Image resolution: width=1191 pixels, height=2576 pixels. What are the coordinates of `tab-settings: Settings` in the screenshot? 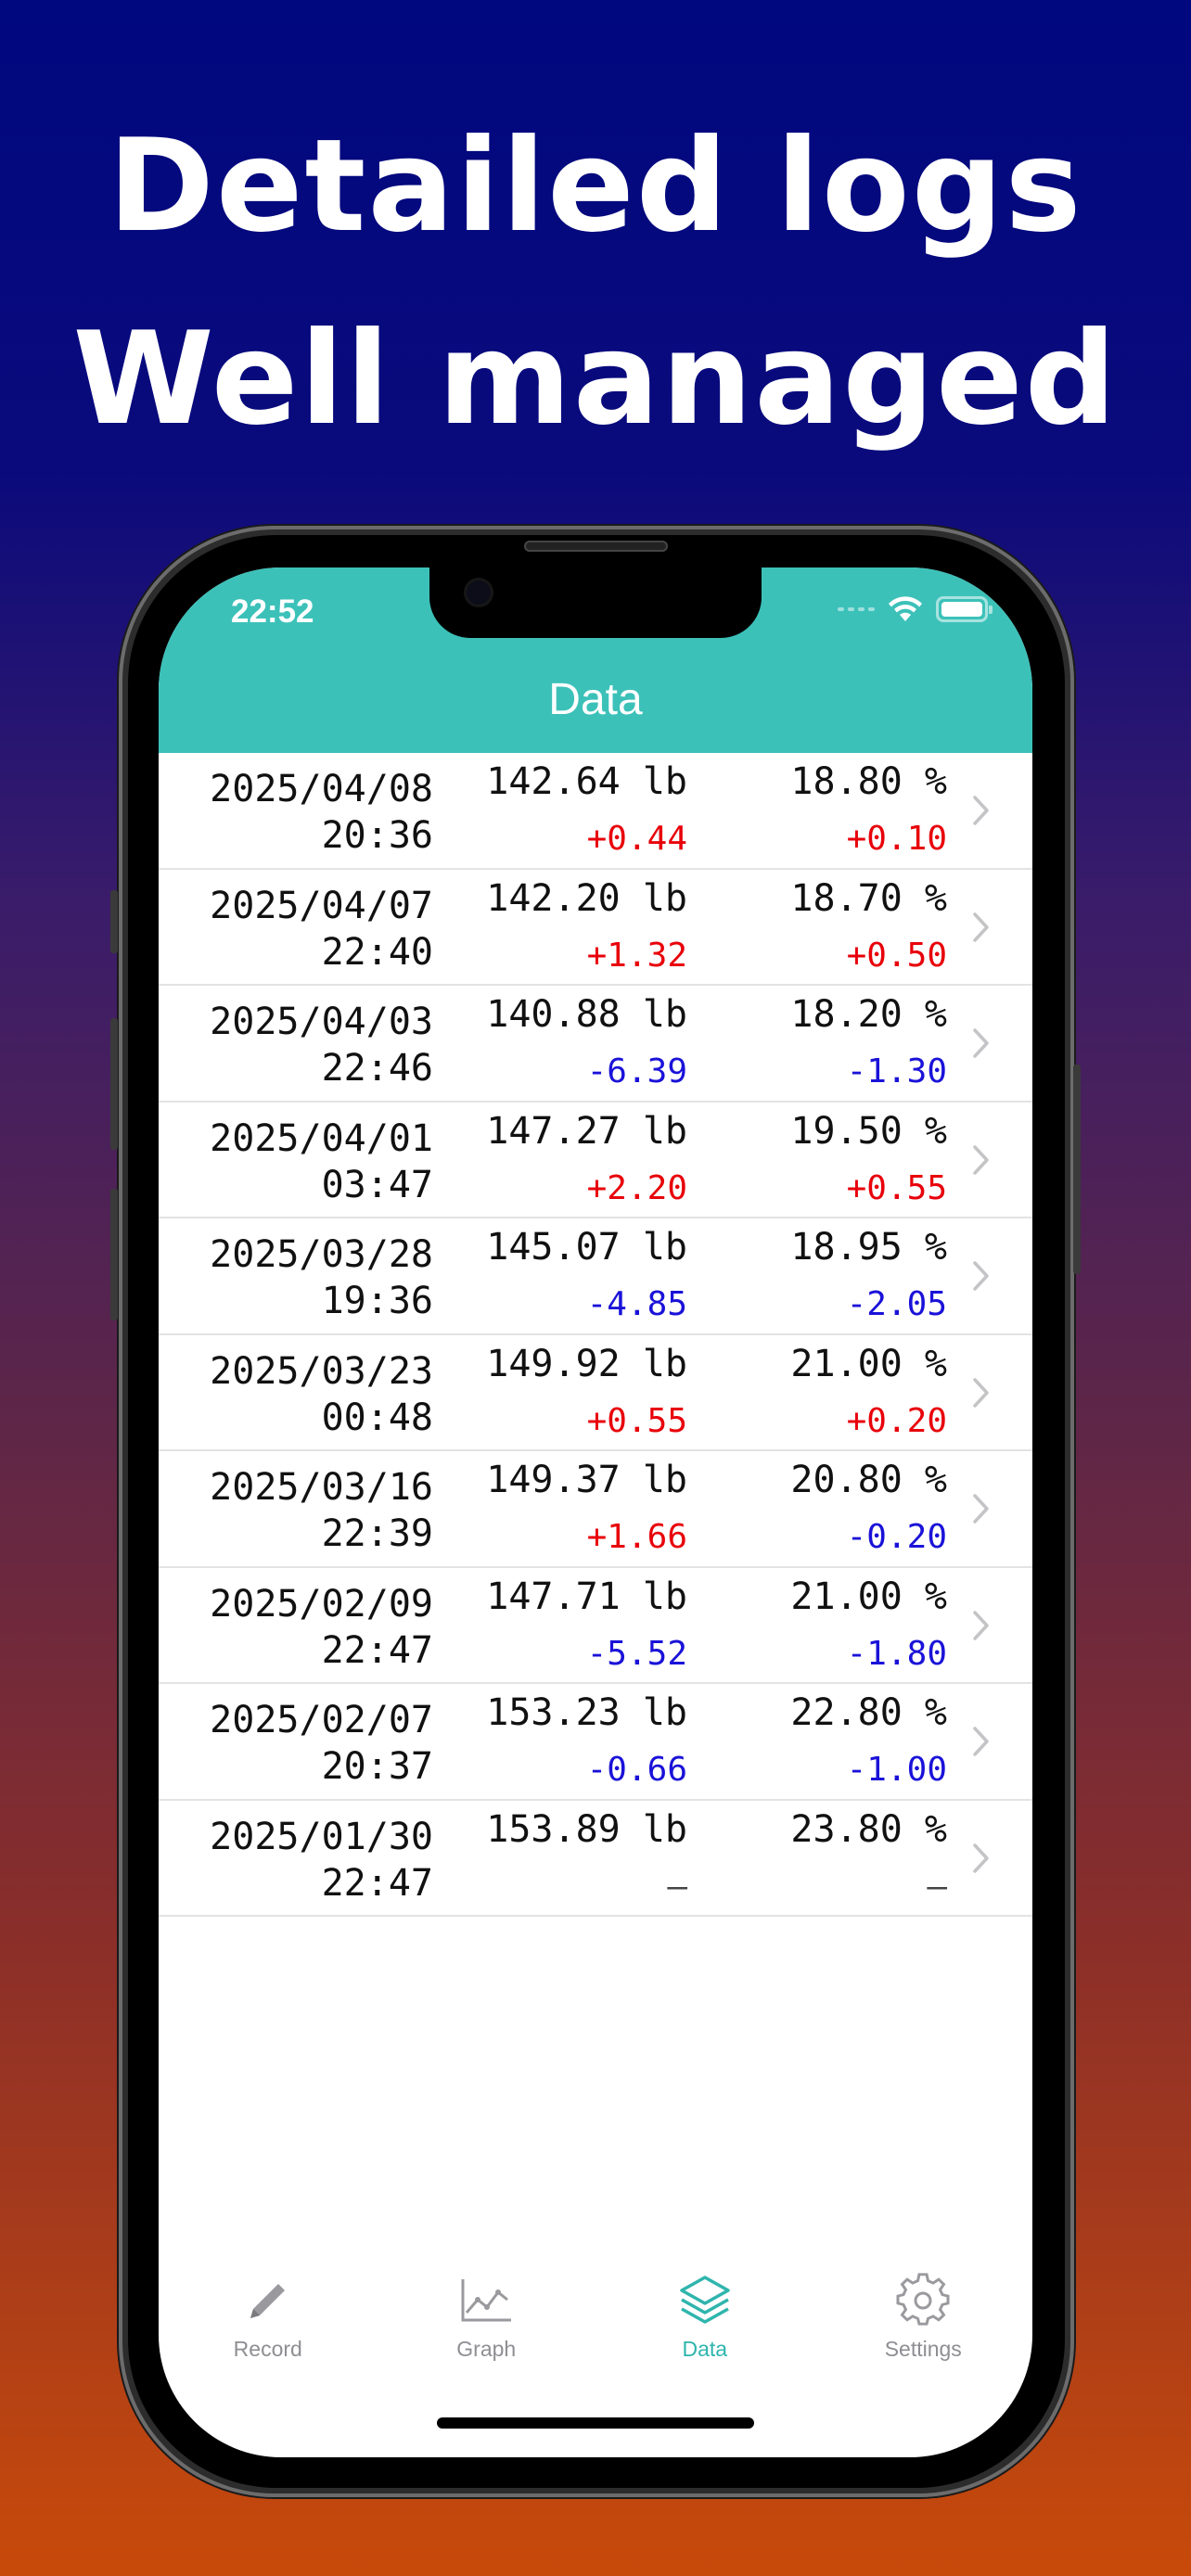 It's located at (923, 2320).